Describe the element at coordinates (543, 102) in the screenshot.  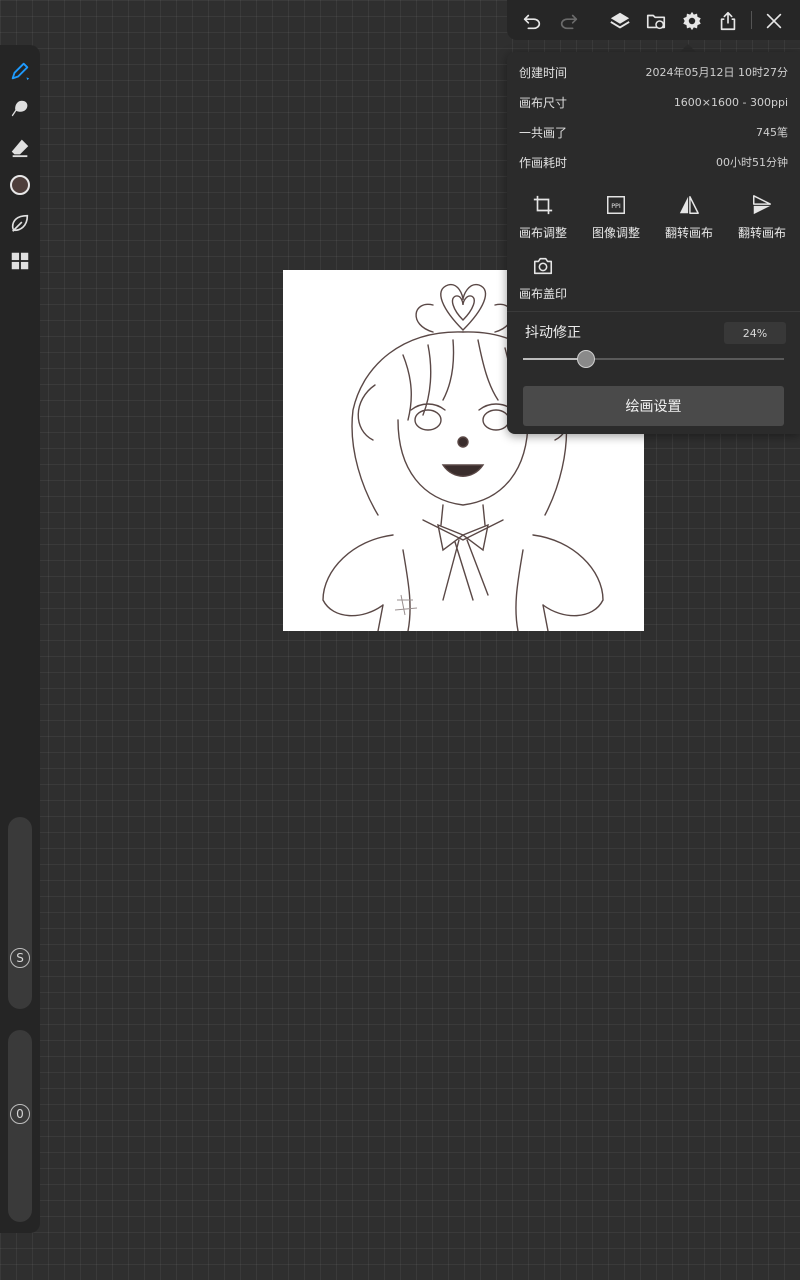
I see `size-label: 画布尺寸` at that location.